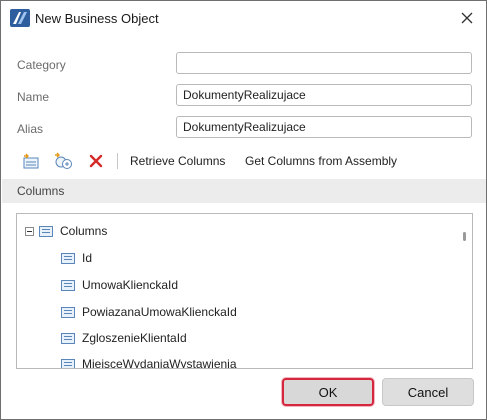  I want to click on tree-item-label: ZgloszenieKlientaId, so click(134, 338).